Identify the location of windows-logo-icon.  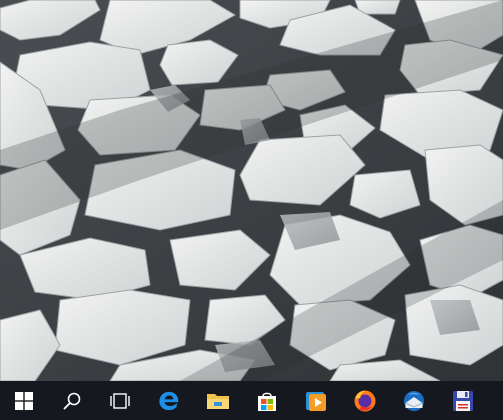
(24, 400).